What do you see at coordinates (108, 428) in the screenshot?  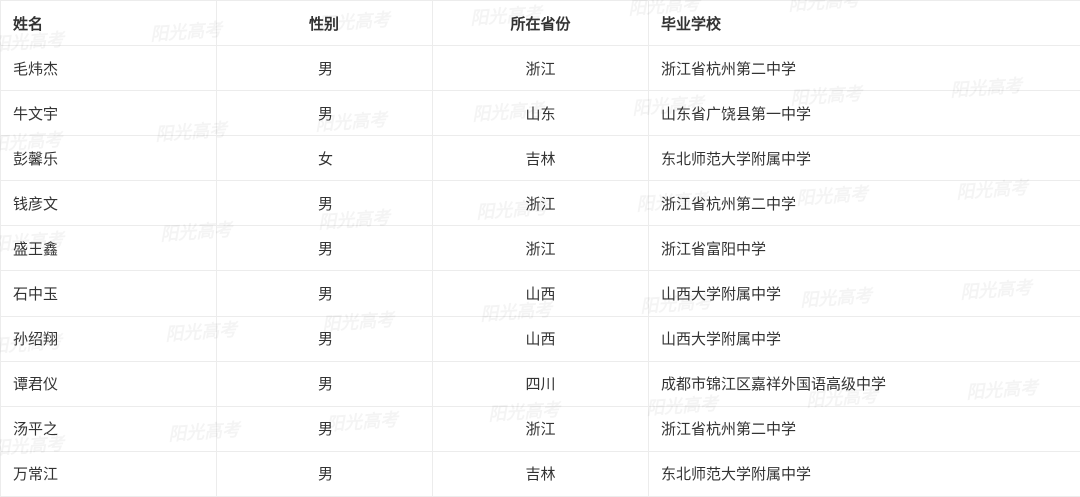 I see `cell-name: 汤平之` at bounding box center [108, 428].